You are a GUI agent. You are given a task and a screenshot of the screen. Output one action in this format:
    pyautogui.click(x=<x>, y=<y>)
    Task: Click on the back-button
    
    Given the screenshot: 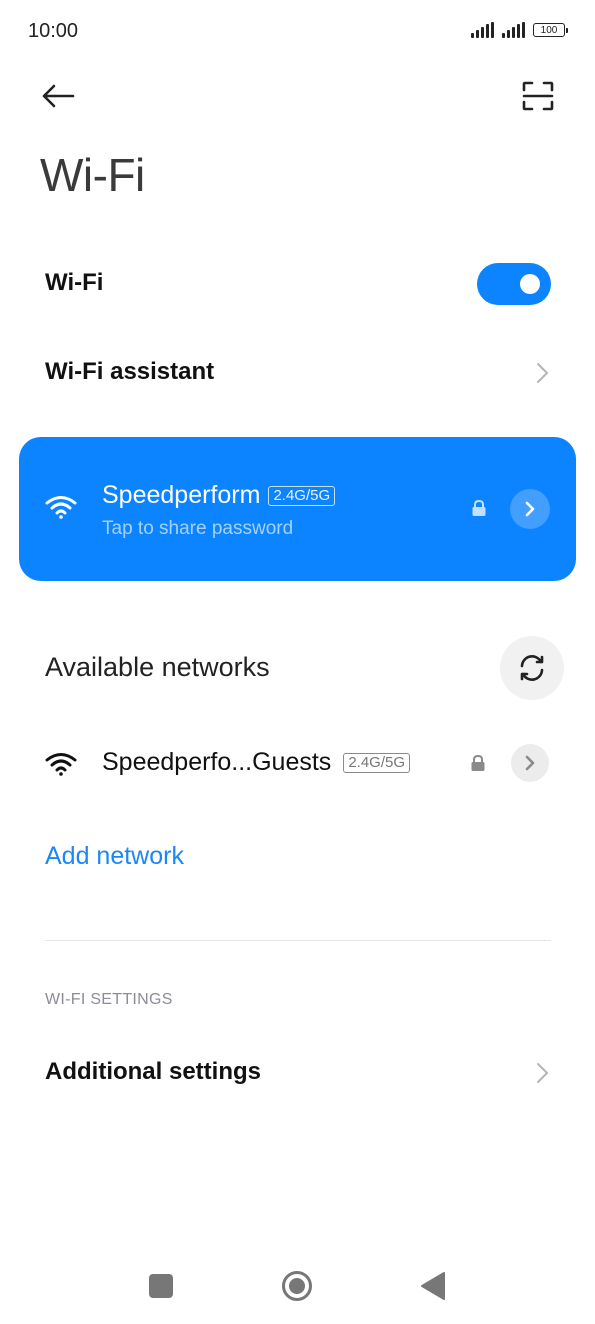 What is the action you would take?
    pyautogui.click(x=58, y=96)
    